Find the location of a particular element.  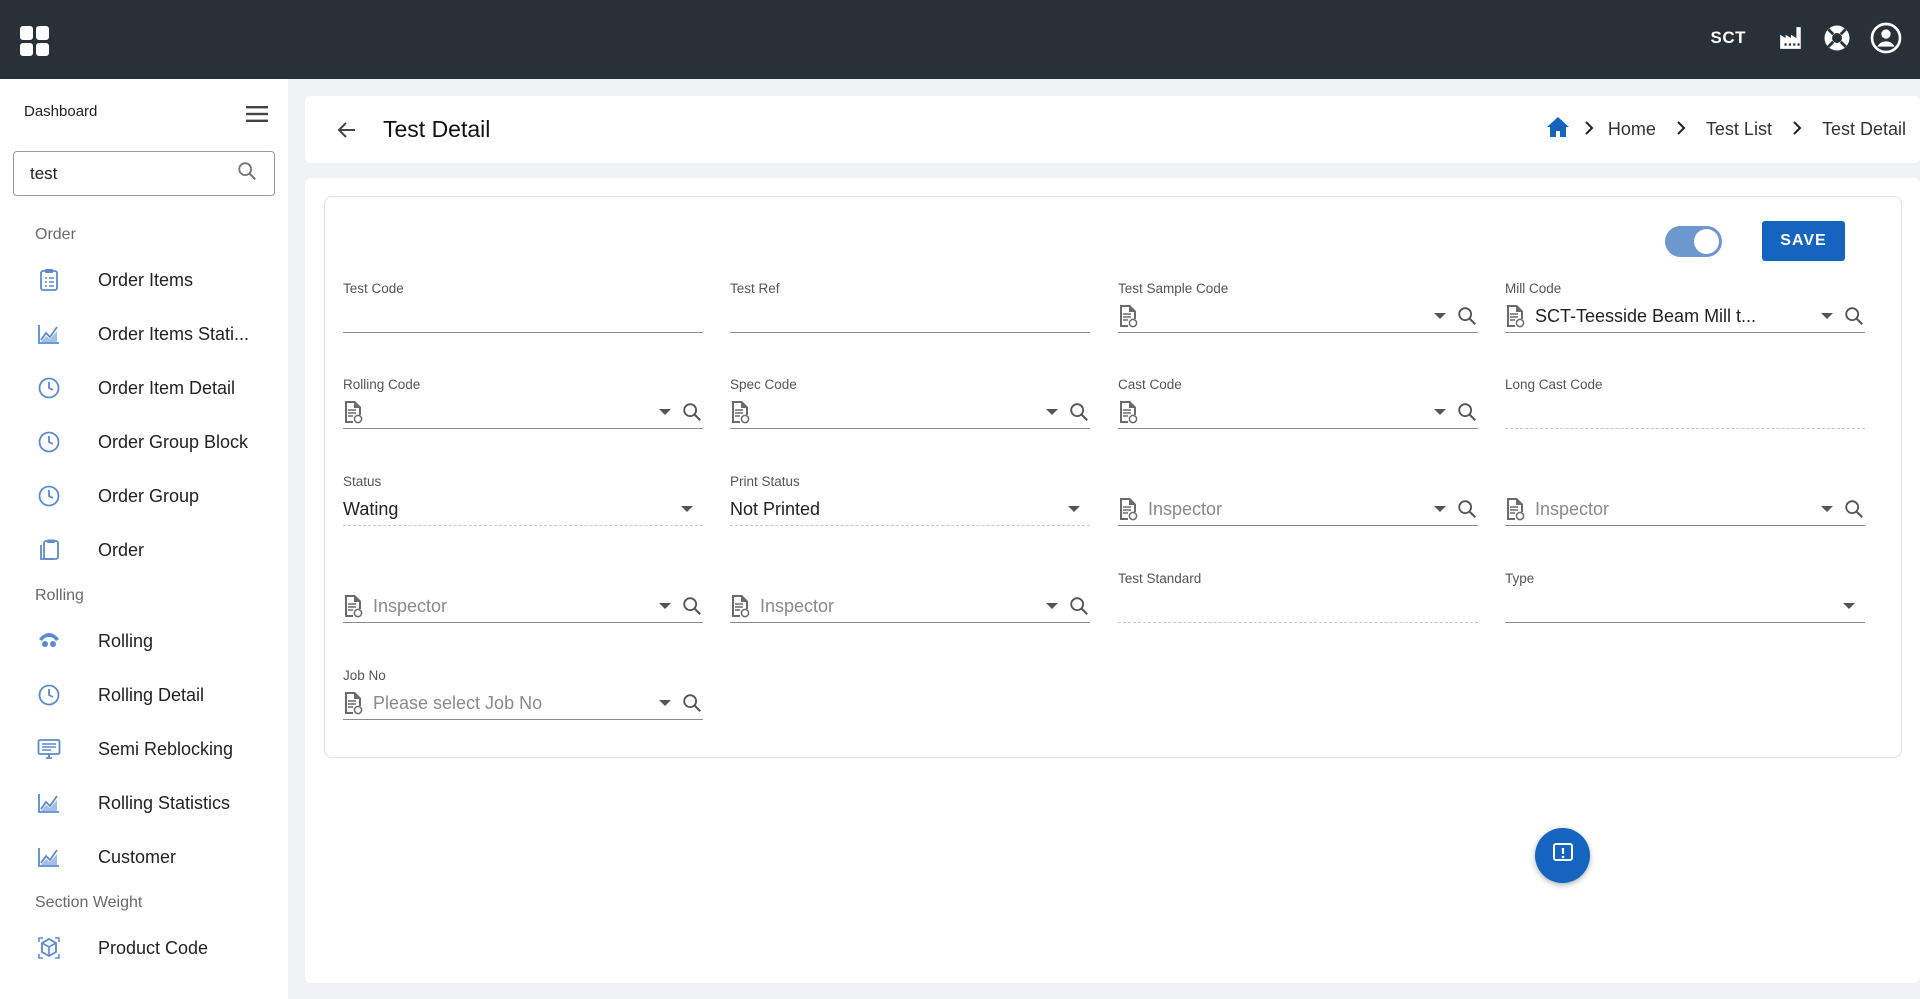

print-status-select: Not Printed is located at coordinates (910, 509).